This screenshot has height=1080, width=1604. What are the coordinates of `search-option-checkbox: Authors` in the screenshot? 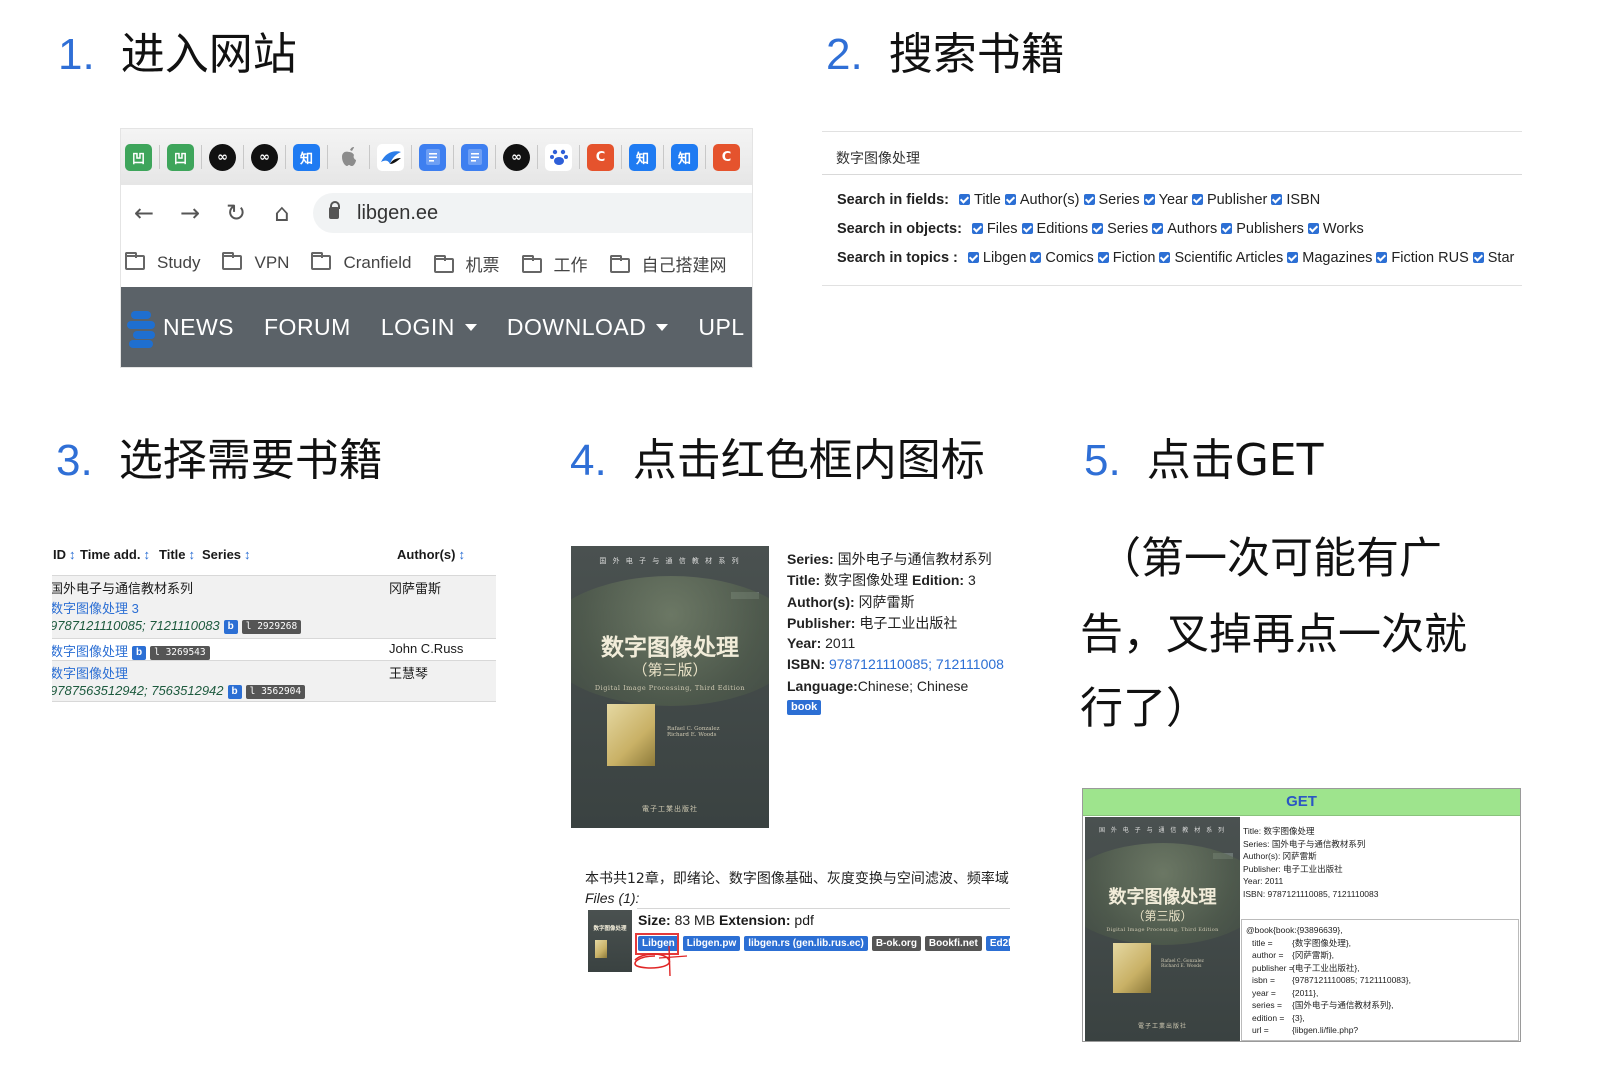 It's located at (1182, 229).